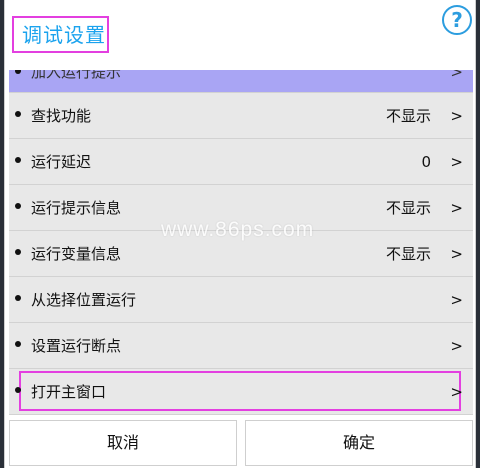  Describe the element at coordinates (241, 392) in the screenshot. I see `list-item-open-main-window: 打开主窗口 >` at that location.